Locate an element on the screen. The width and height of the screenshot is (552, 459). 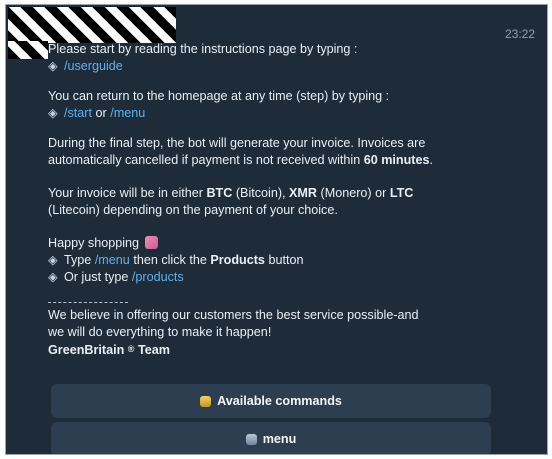
dotted-divider is located at coordinates (88, 302).